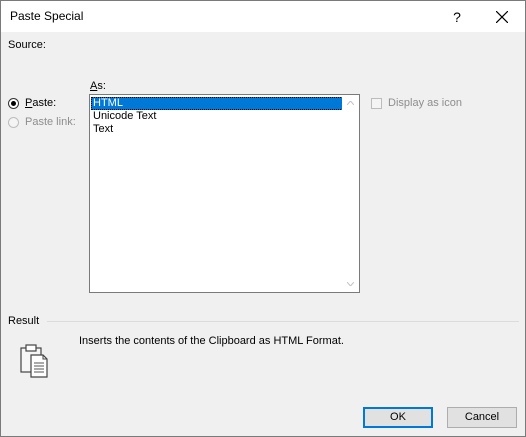 Image resolution: width=526 pixels, height=437 pixels. Describe the element at coordinates (350, 193) in the screenshot. I see `listbox-scrollbar` at that location.